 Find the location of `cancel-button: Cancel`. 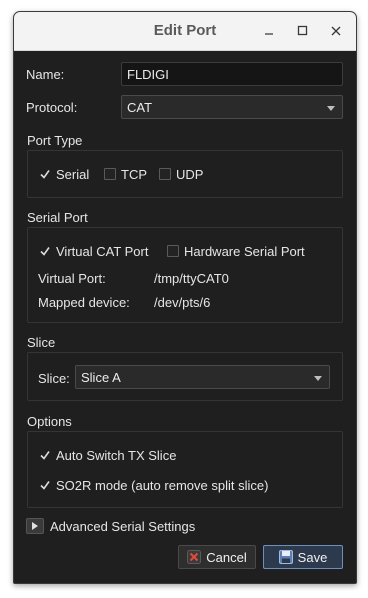

cancel-button: Cancel is located at coordinates (217, 557).